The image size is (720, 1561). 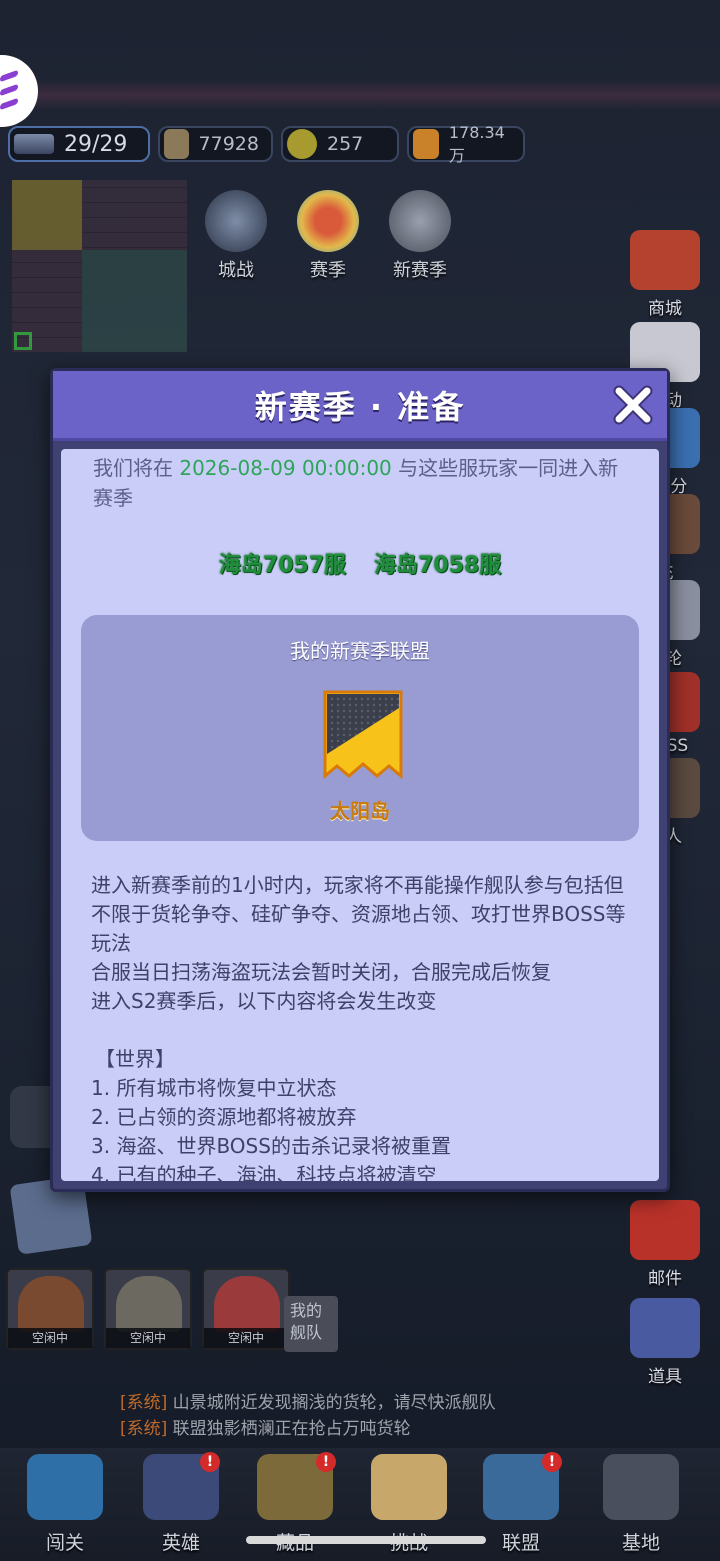 I want to click on ship-icon, so click(x=34, y=144).